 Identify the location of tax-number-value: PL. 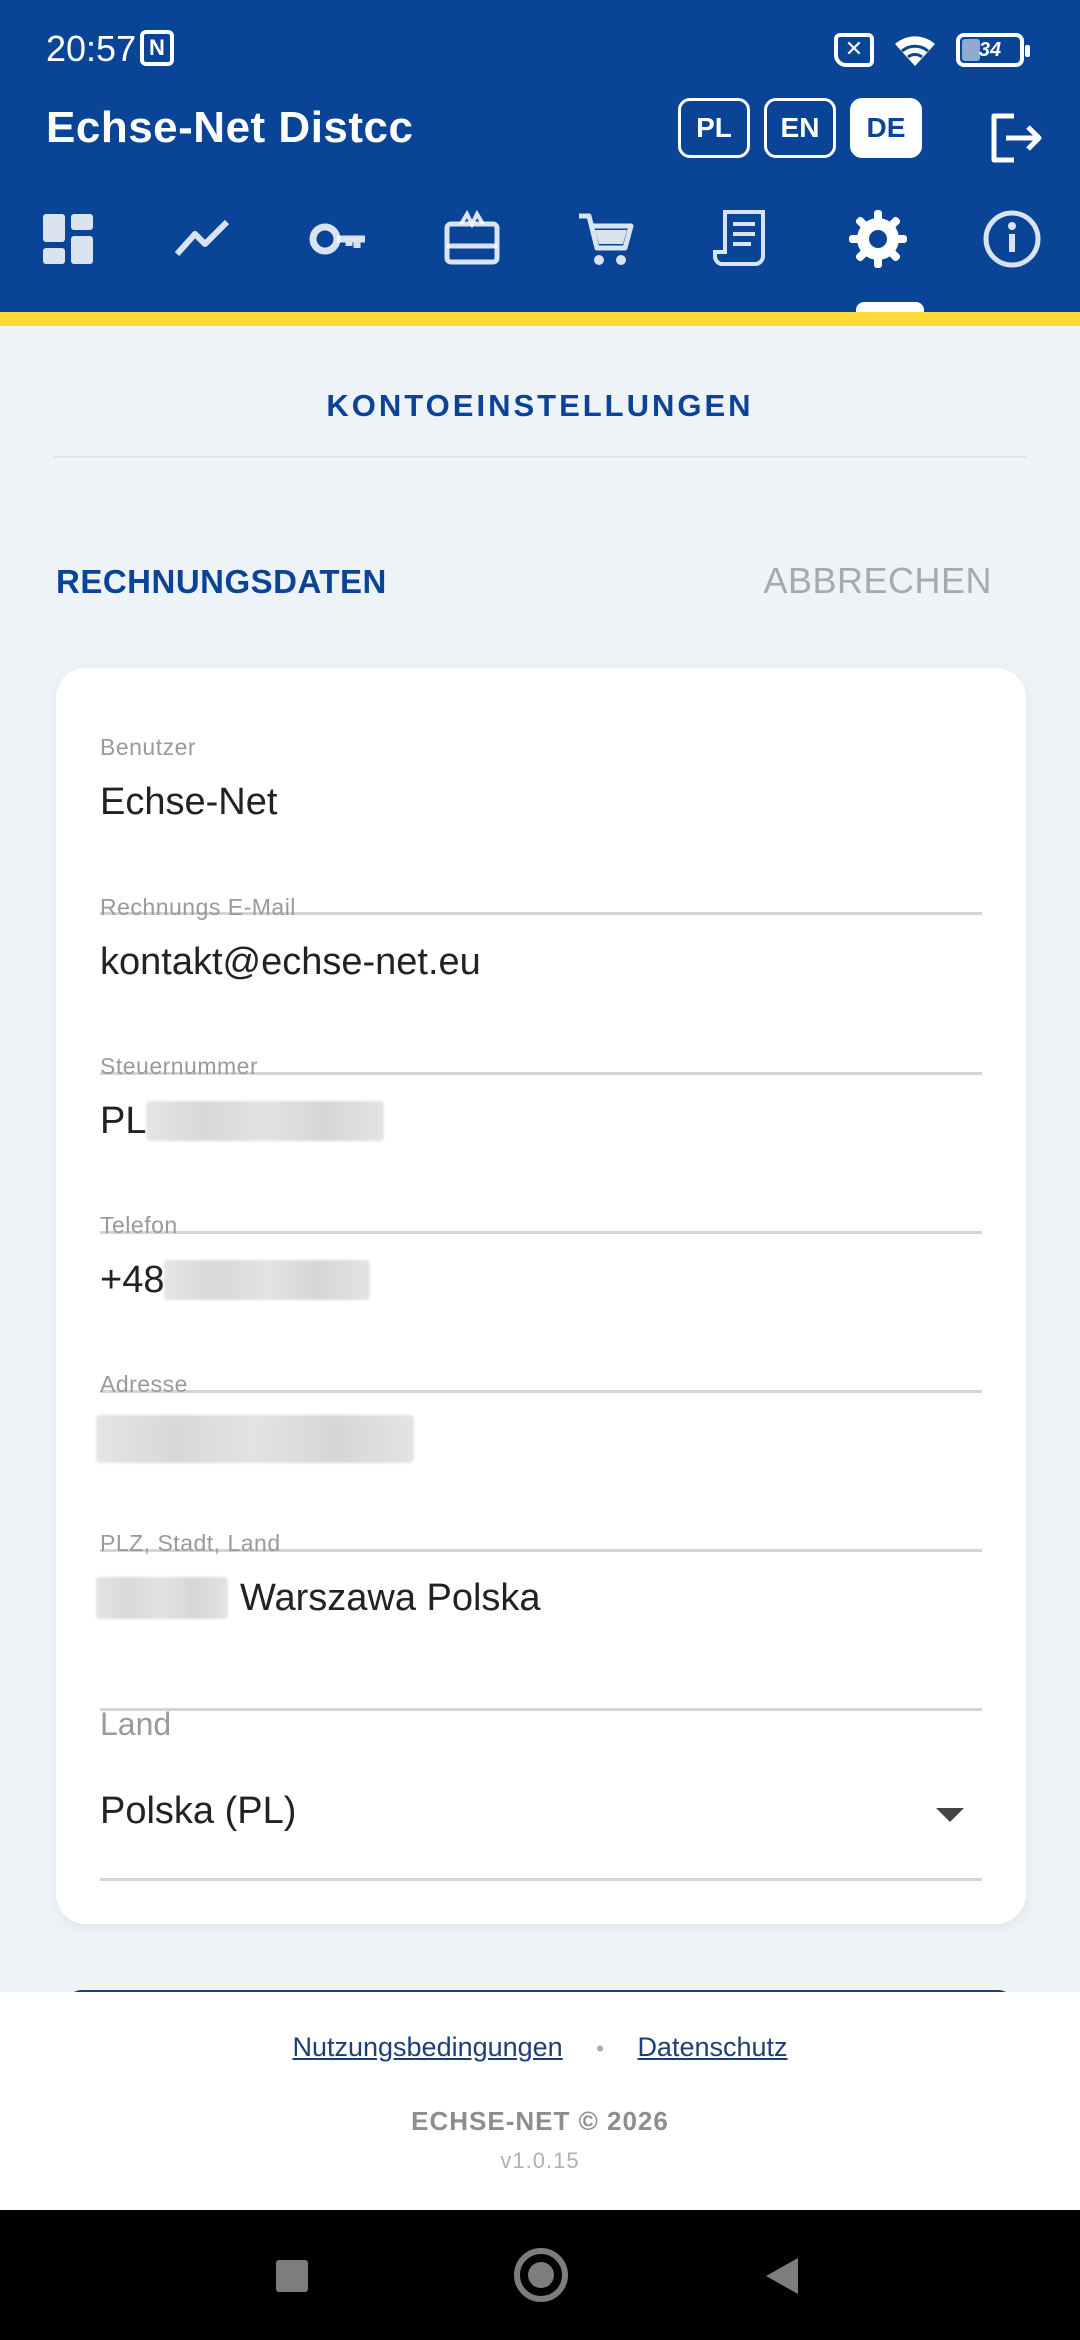
(541, 1121).